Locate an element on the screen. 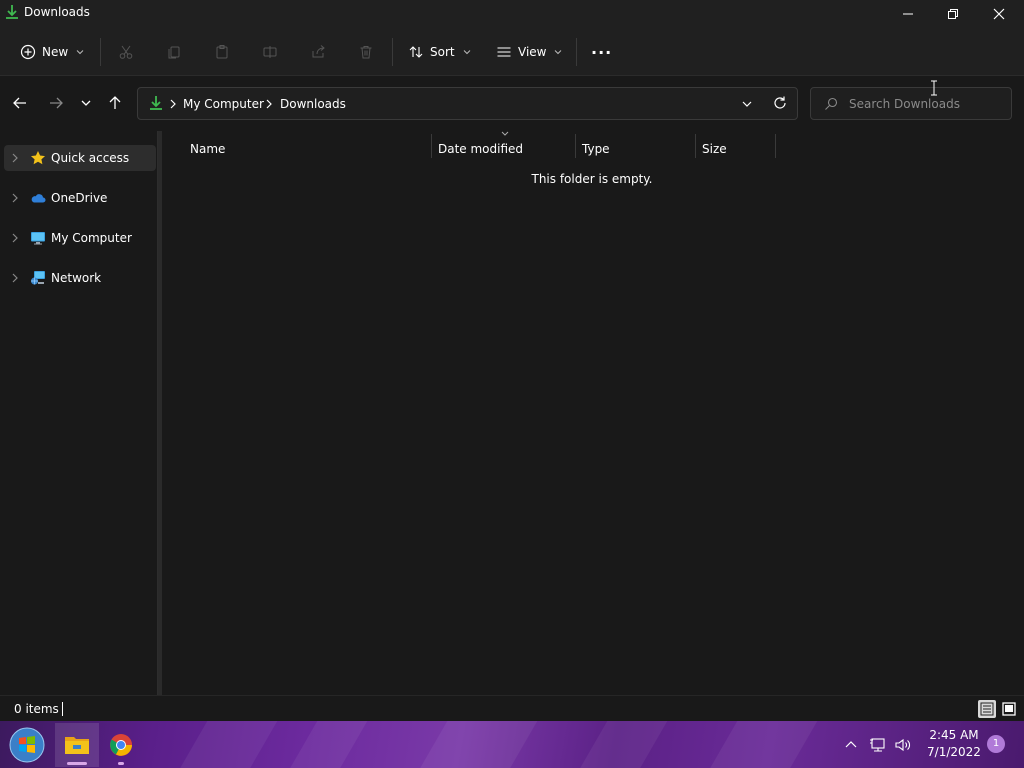 The image size is (1024, 768). minimize-button is located at coordinates (908, 14).